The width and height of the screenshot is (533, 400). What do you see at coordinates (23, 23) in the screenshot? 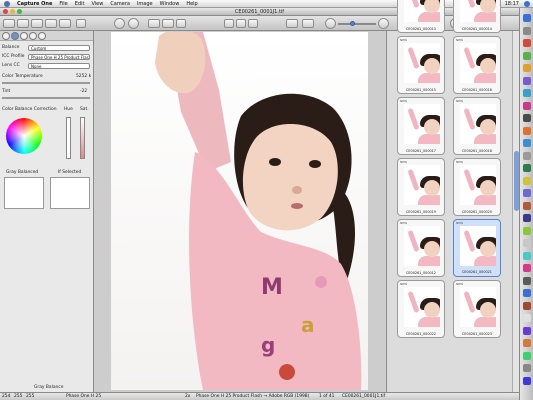
I see `color-tool-button` at bounding box center [23, 23].